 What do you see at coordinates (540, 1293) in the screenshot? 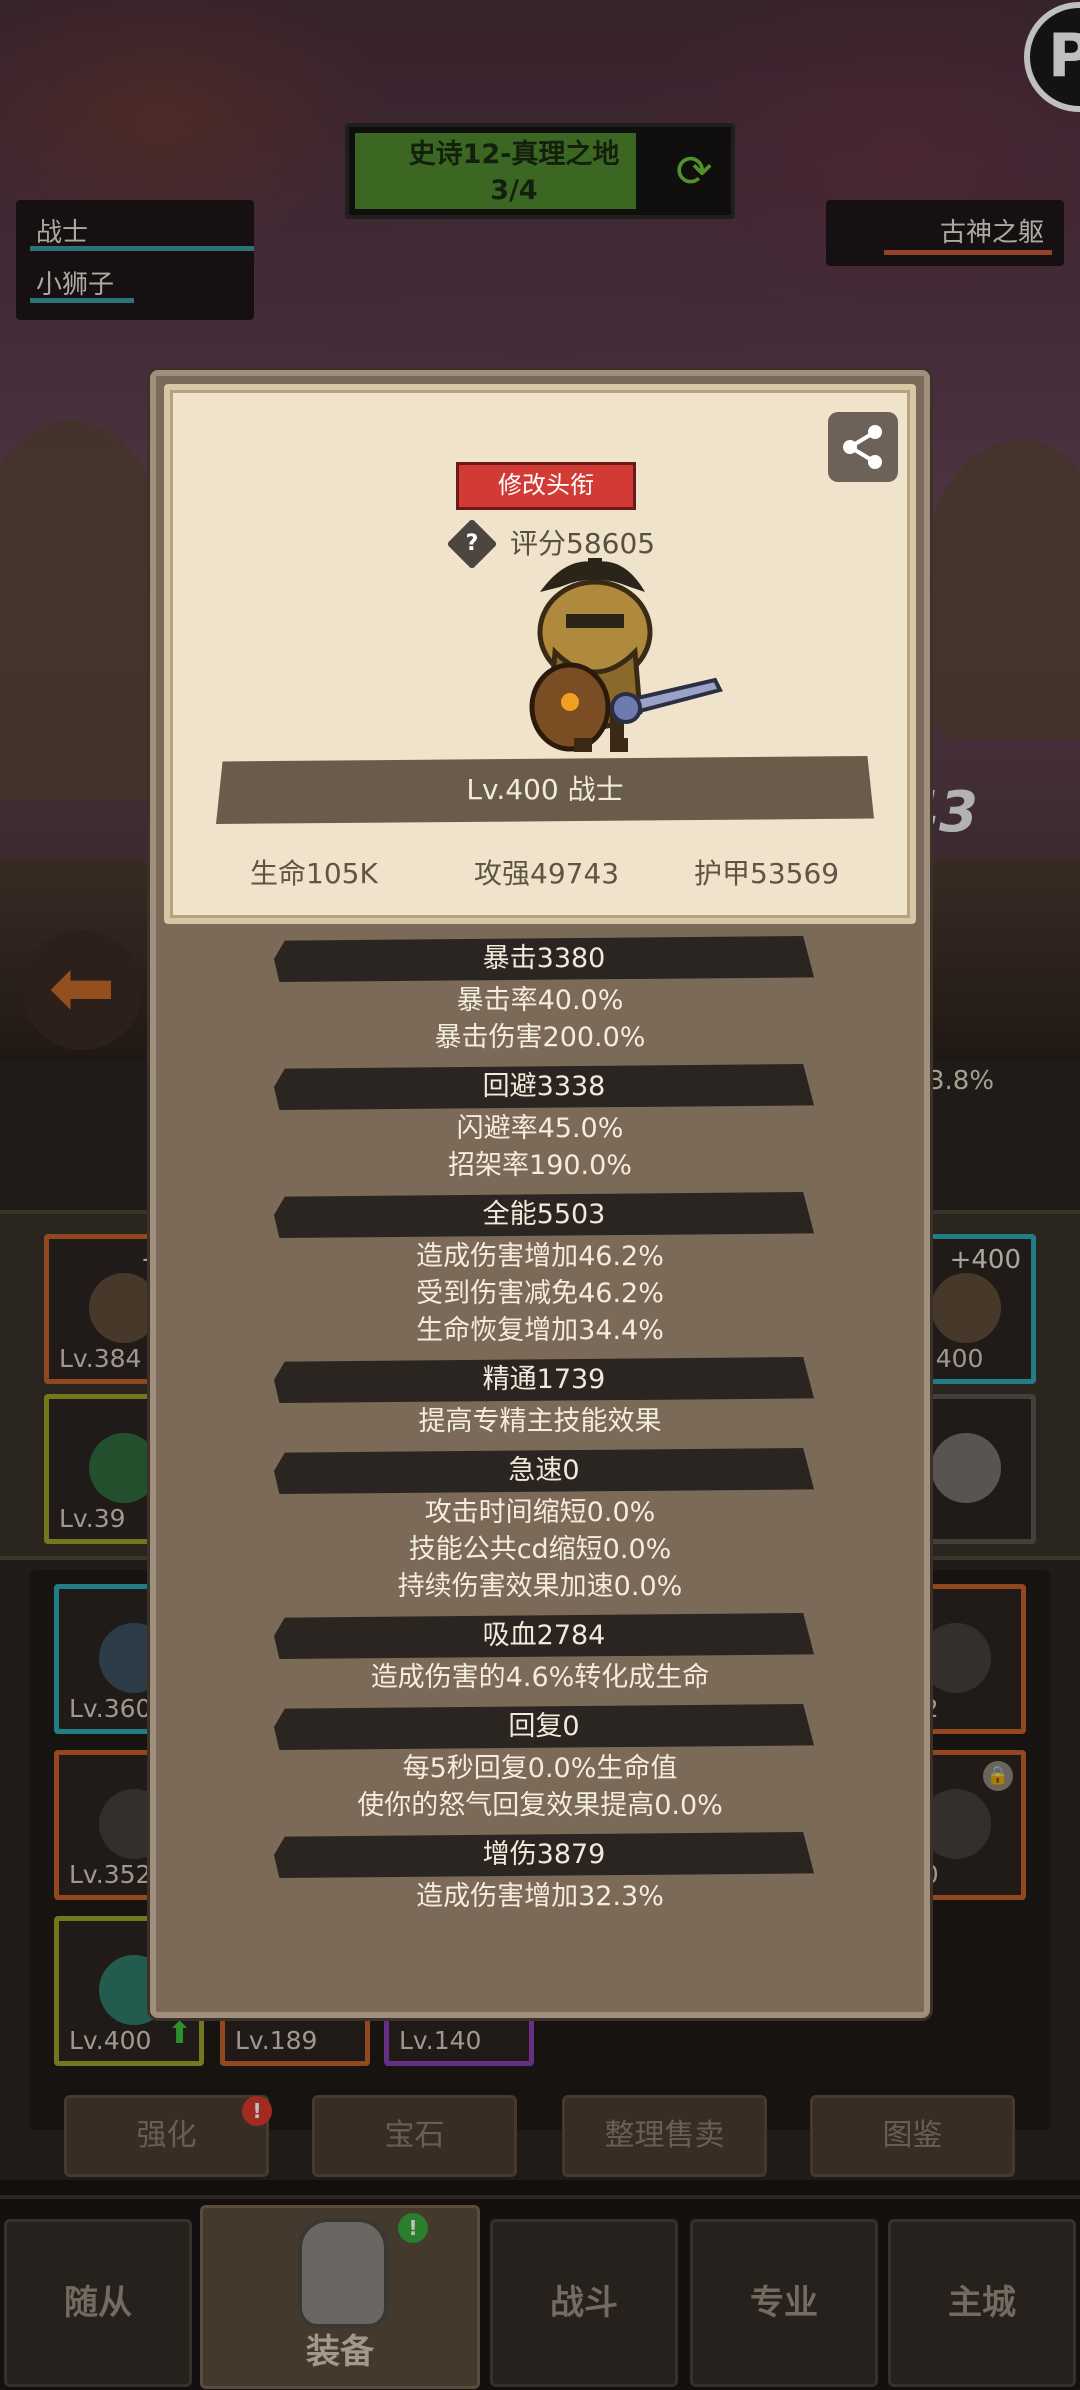
I see `stat-detail-line: 受到伤害减免46.2%` at bounding box center [540, 1293].